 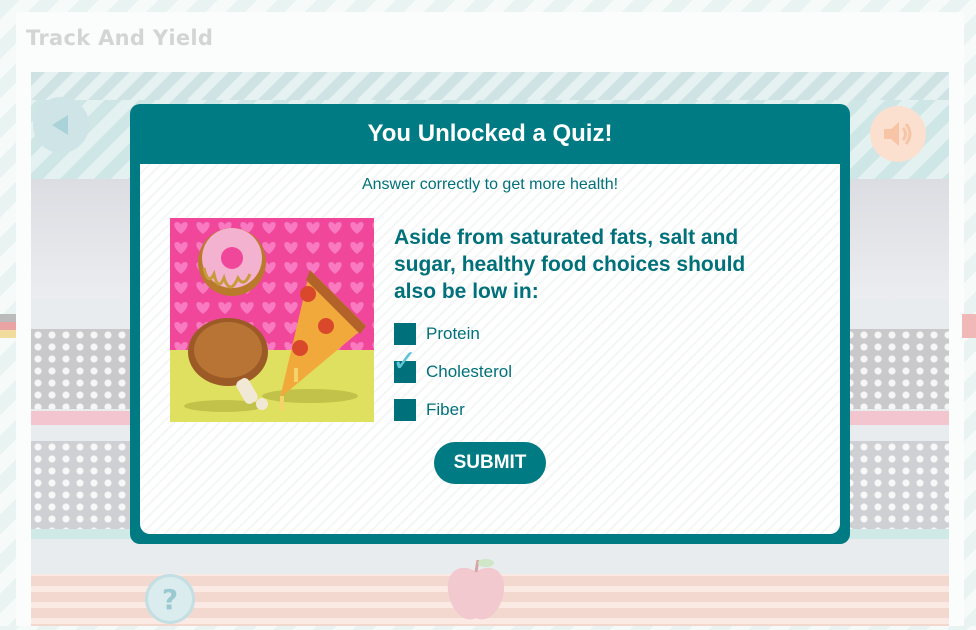 I want to click on option-cholesterol: ✓ Cholesterol, so click(x=452, y=365).